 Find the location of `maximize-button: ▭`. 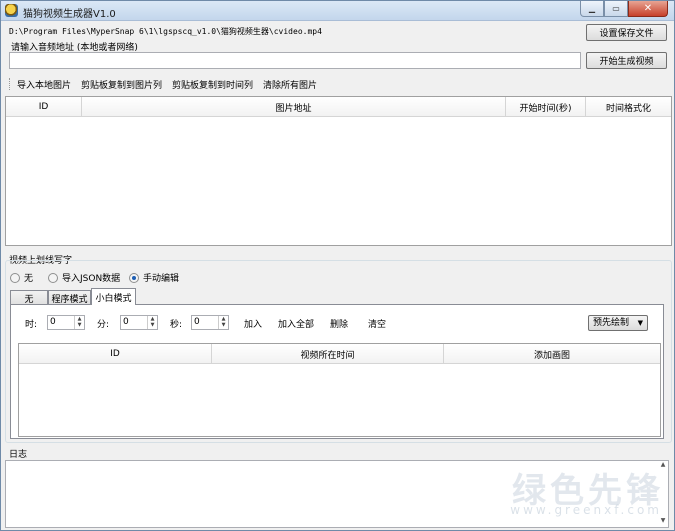

maximize-button: ▭ is located at coordinates (616, 9).